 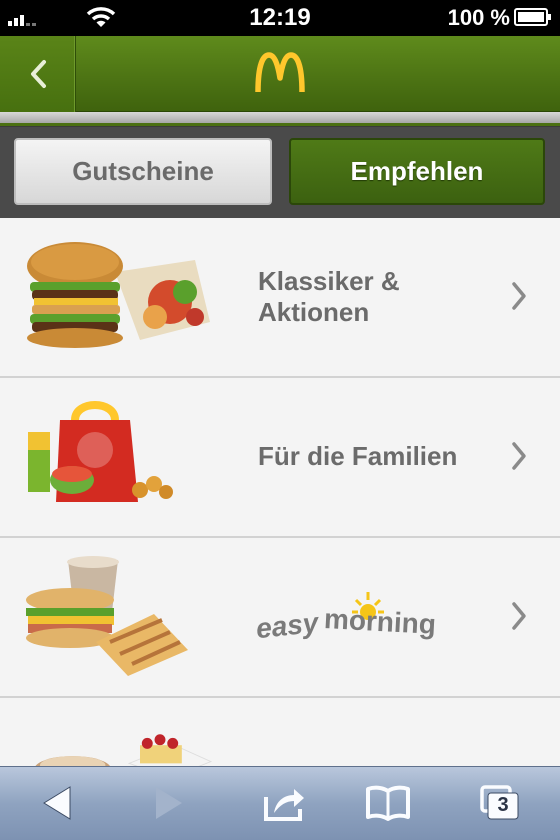 What do you see at coordinates (100, 451) in the screenshot?
I see `happy-meal-image` at bounding box center [100, 451].